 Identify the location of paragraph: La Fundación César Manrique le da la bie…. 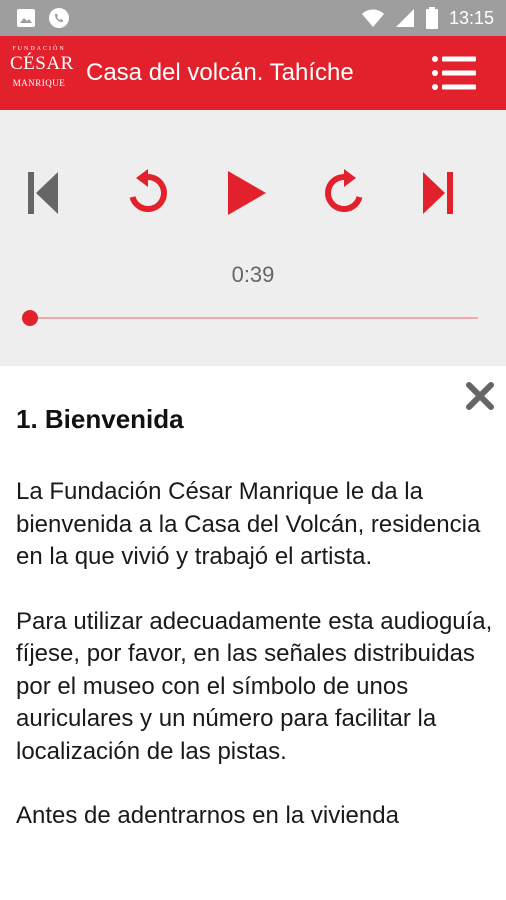
(248, 524).